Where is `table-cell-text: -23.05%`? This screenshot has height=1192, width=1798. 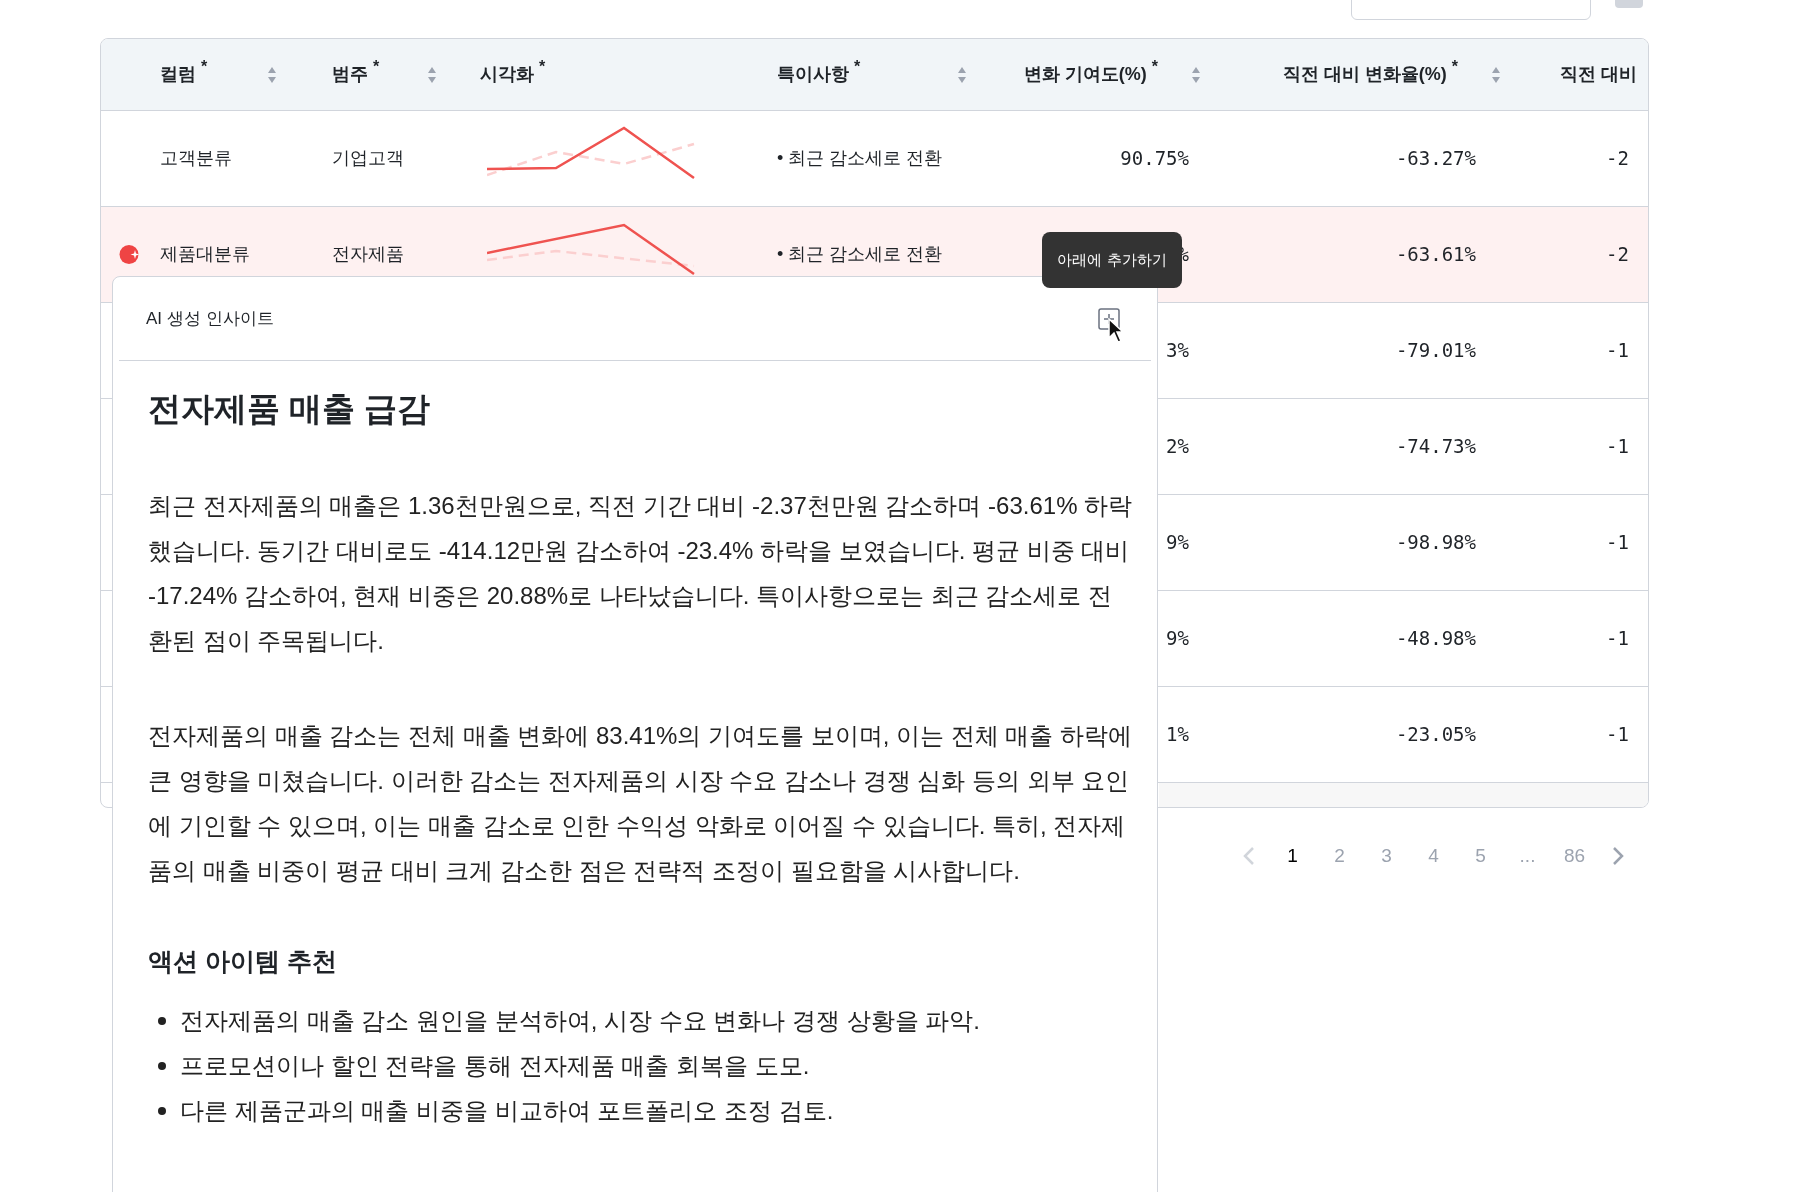
table-cell-text: -23.05% is located at coordinates (1435, 735).